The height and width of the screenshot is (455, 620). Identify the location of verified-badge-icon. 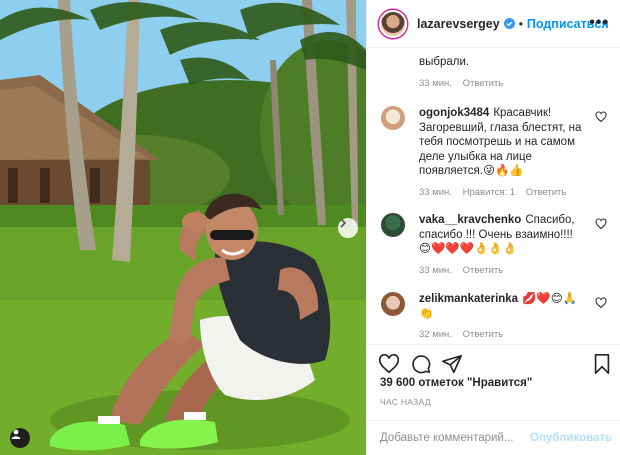
(509, 23).